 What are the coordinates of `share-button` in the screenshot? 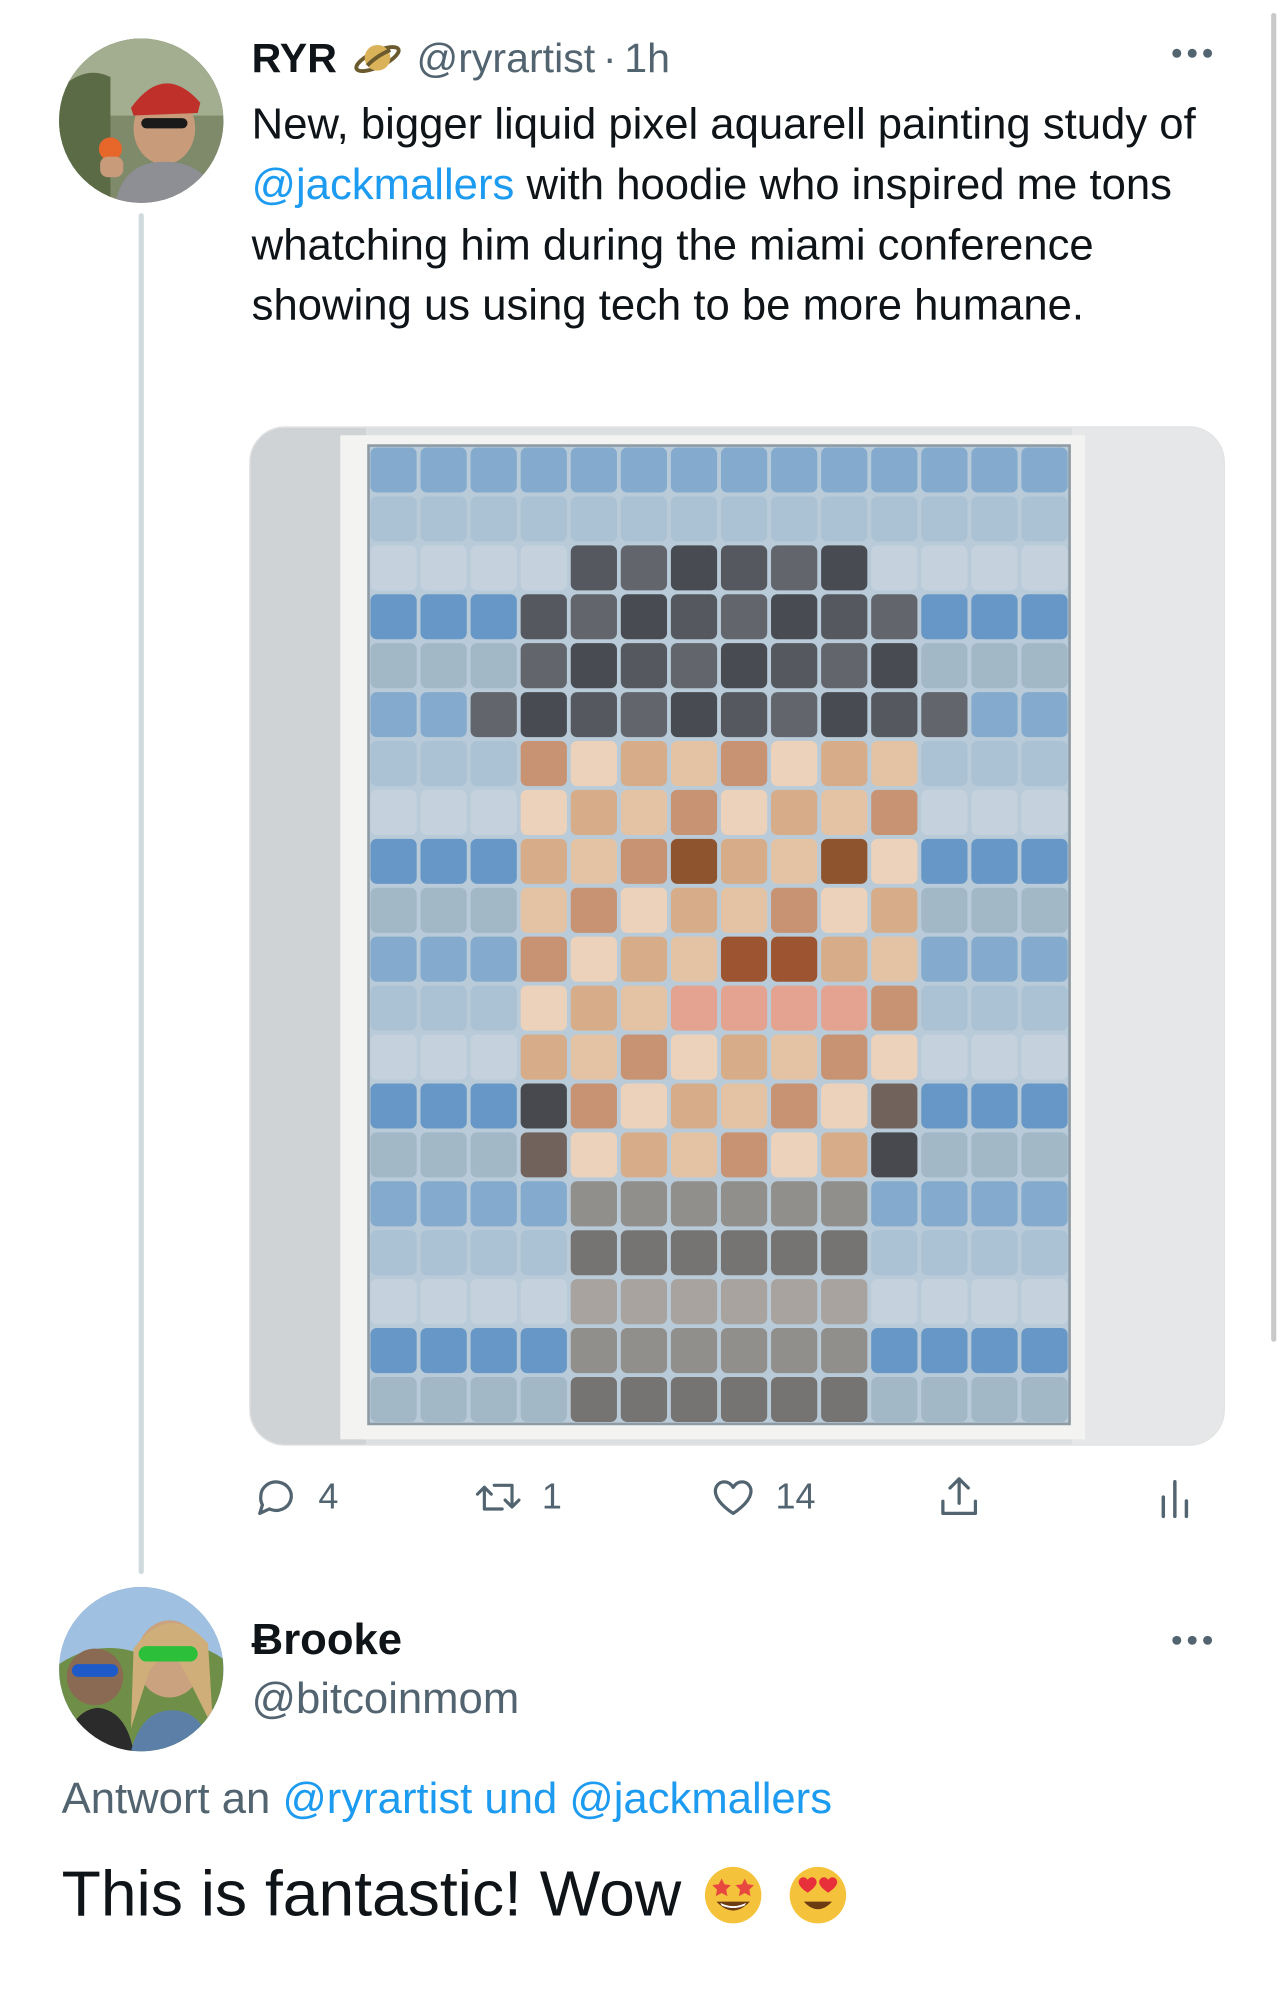 It's located at (959, 1496).